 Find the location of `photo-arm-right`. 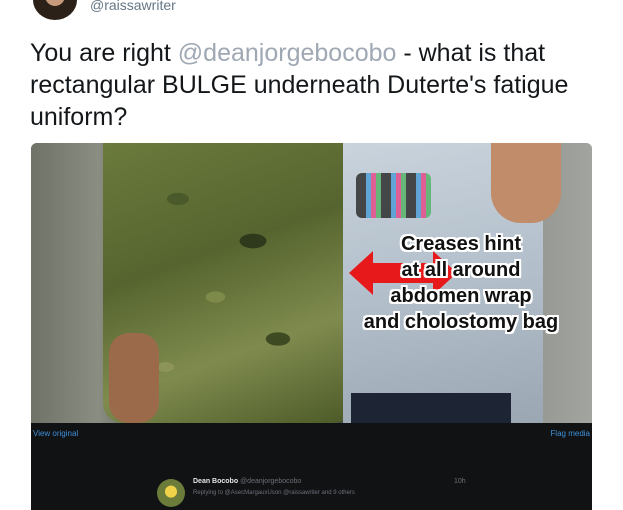

photo-arm-right is located at coordinates (526, 183).